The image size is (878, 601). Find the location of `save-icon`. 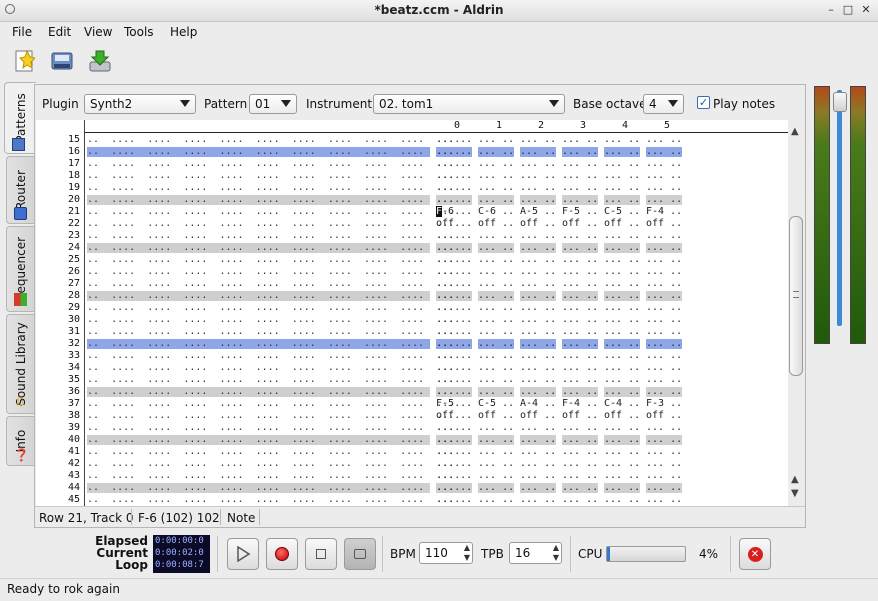

save-icon is located at coordinates (62, 61).